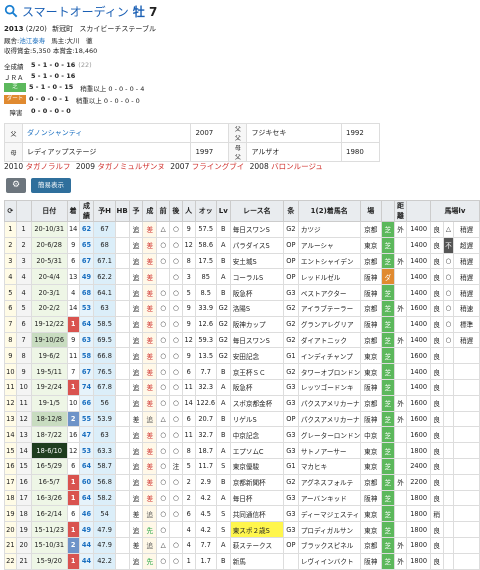  I want to click on table-cell: B, so click(223, 561).